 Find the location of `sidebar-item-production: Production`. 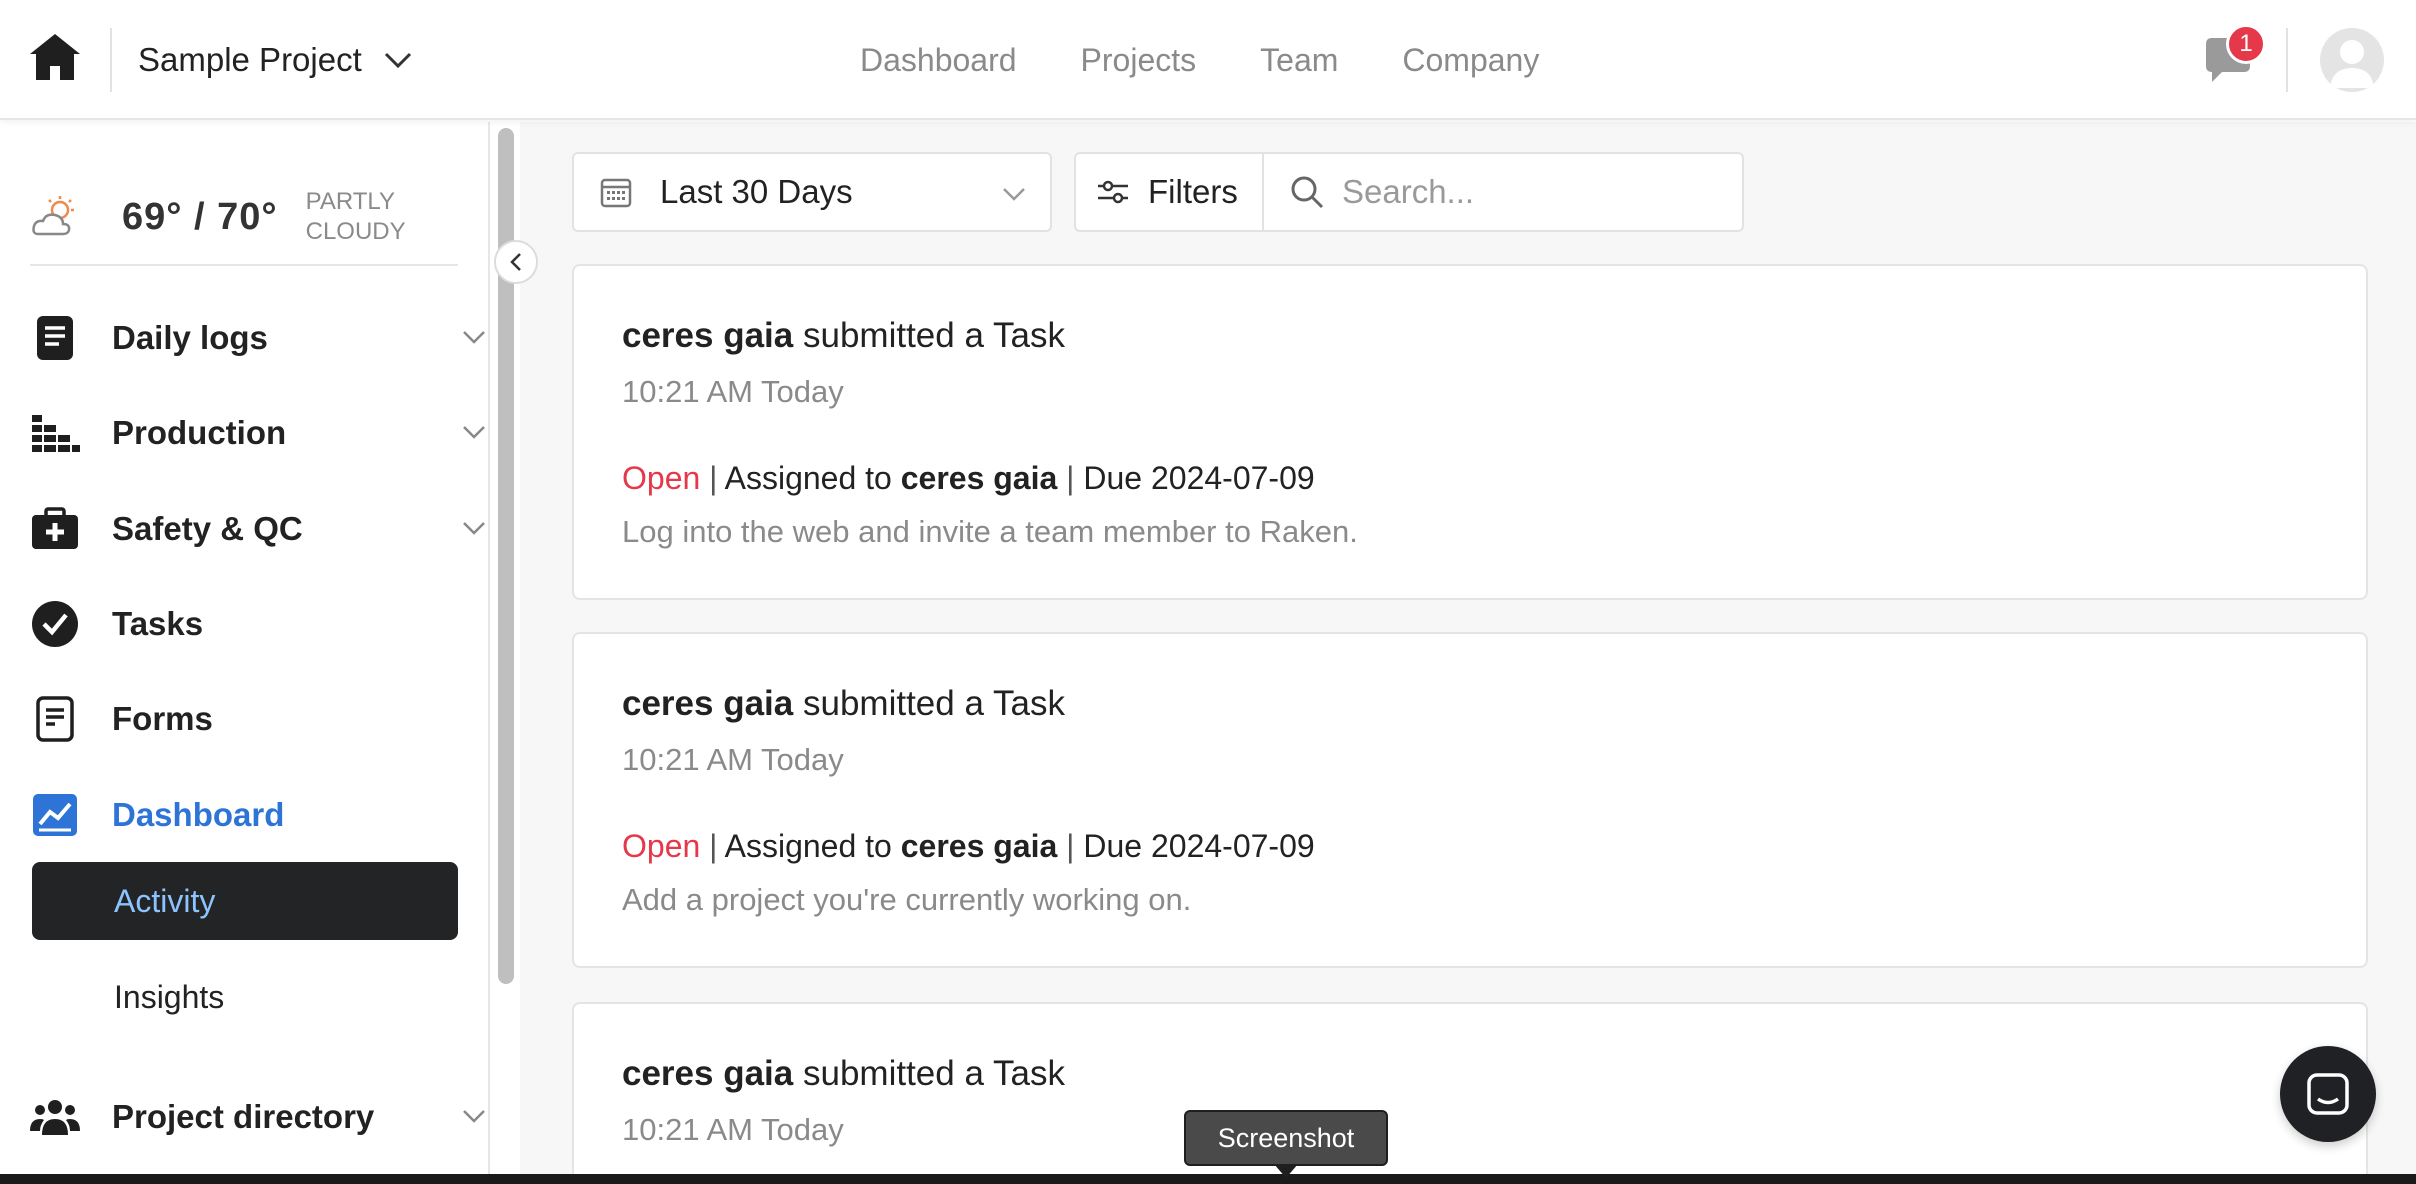

sidebar-item-production: Production is located at coordinates (260, 433).